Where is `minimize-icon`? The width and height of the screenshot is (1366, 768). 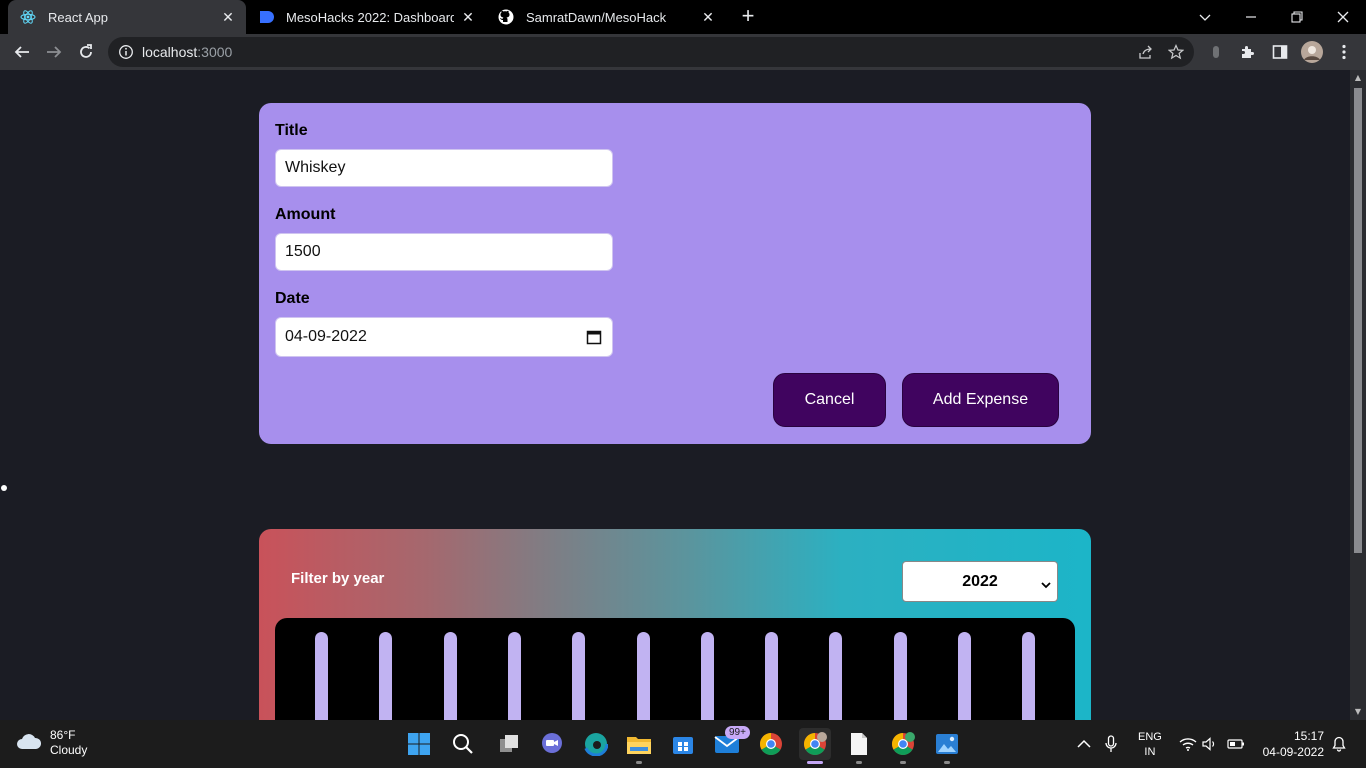 minimize-icon is located at coordinates (1251, 17).